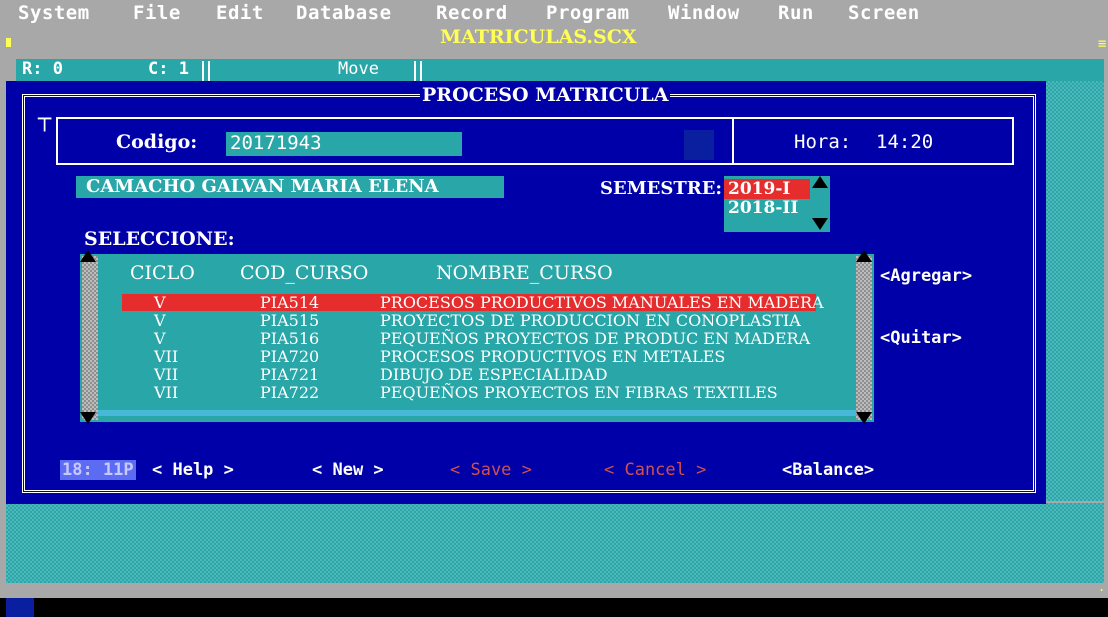 This screenshot has width=1108, height=617. Describe the element at coordinates (535, 141) in the screenshot. I see `header-box` at that location.